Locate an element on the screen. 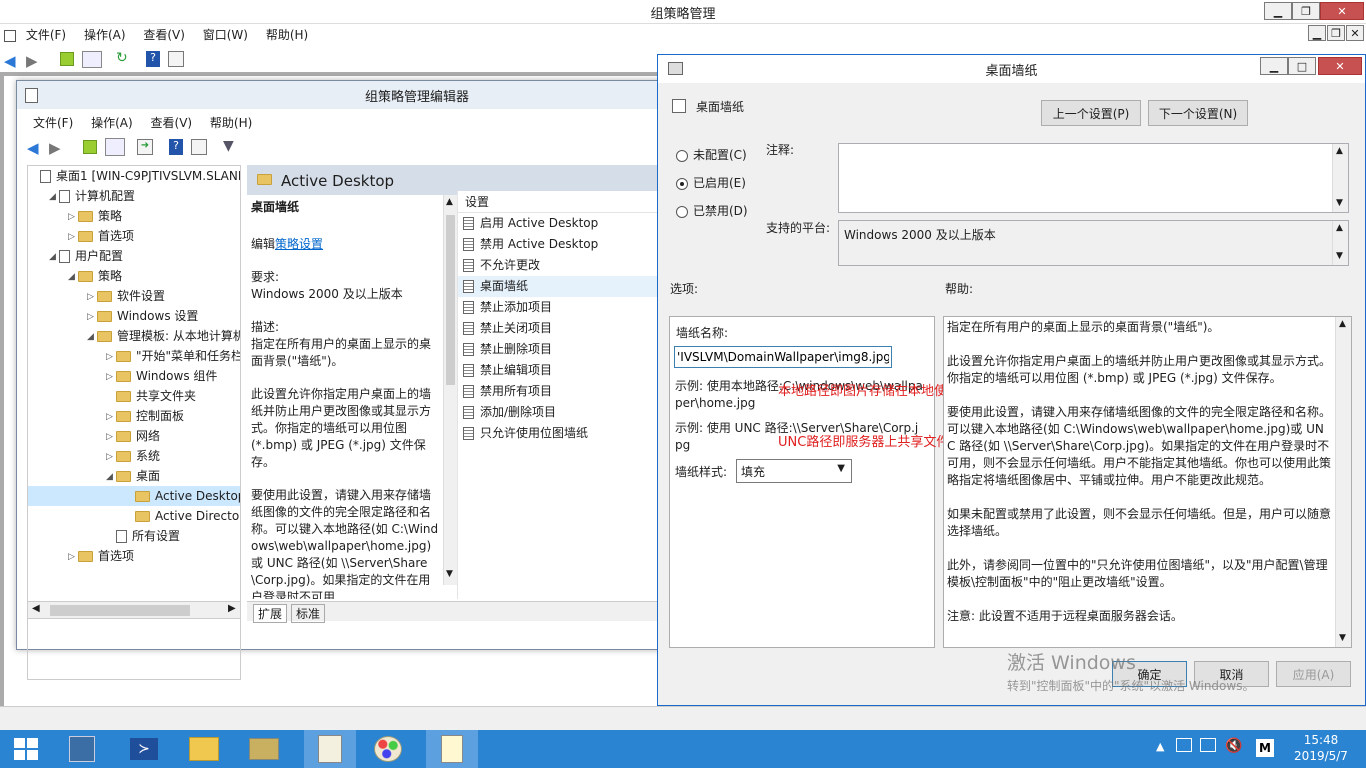 This screenshot has height=768, width=1366. tree-node: ▷ Windows 组件 is located at coordinates (134, 376).